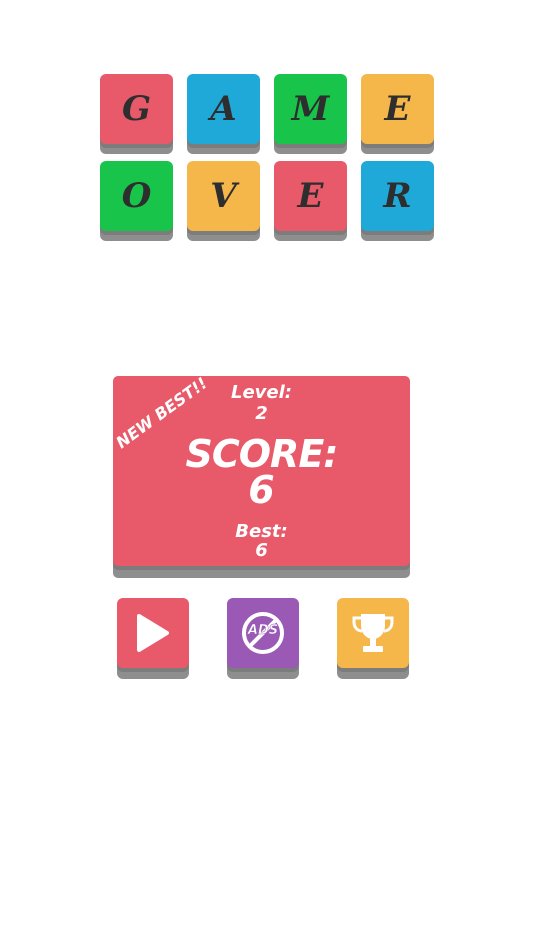 The image size is (534, 950). I want to click on tile-letter: V, so click(223, 196).